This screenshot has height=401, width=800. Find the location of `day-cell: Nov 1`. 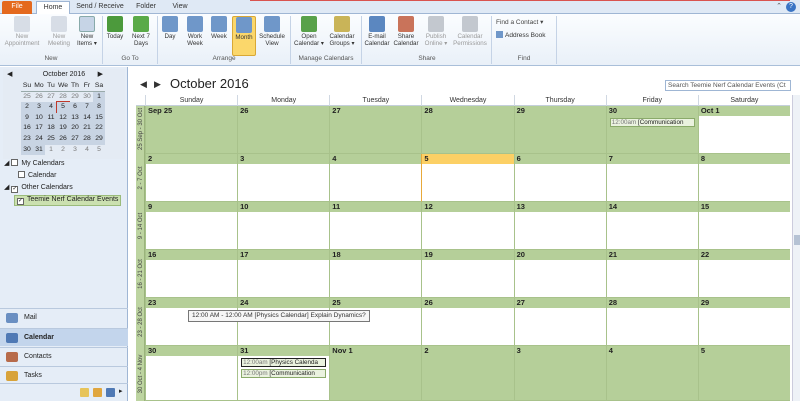

day-cell: Nov 1 is located at coordinates (375, 373).